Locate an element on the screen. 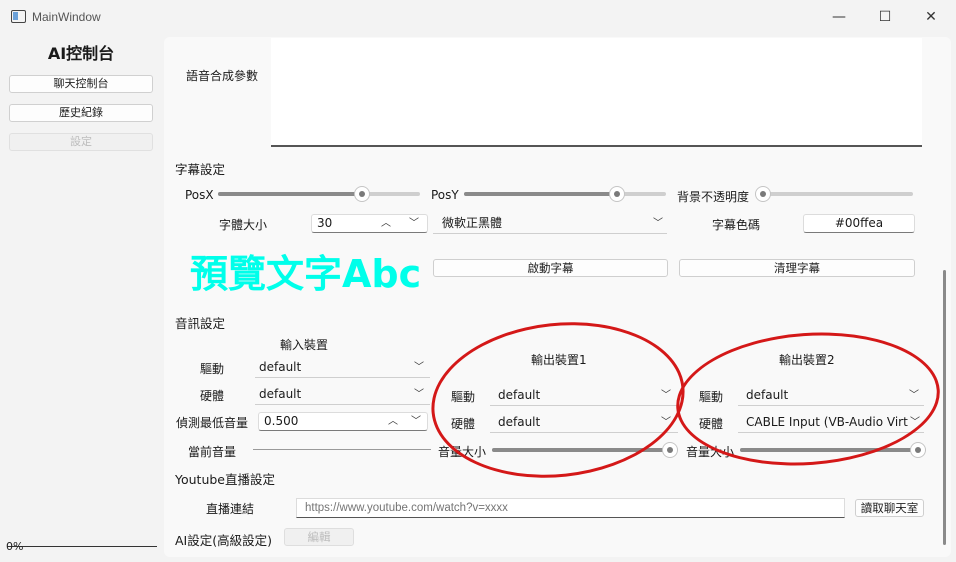 The height and width of the screenshot is (562, 956). font-family-combobox: 微軟正黑體 is located at coordinates (545, 224).